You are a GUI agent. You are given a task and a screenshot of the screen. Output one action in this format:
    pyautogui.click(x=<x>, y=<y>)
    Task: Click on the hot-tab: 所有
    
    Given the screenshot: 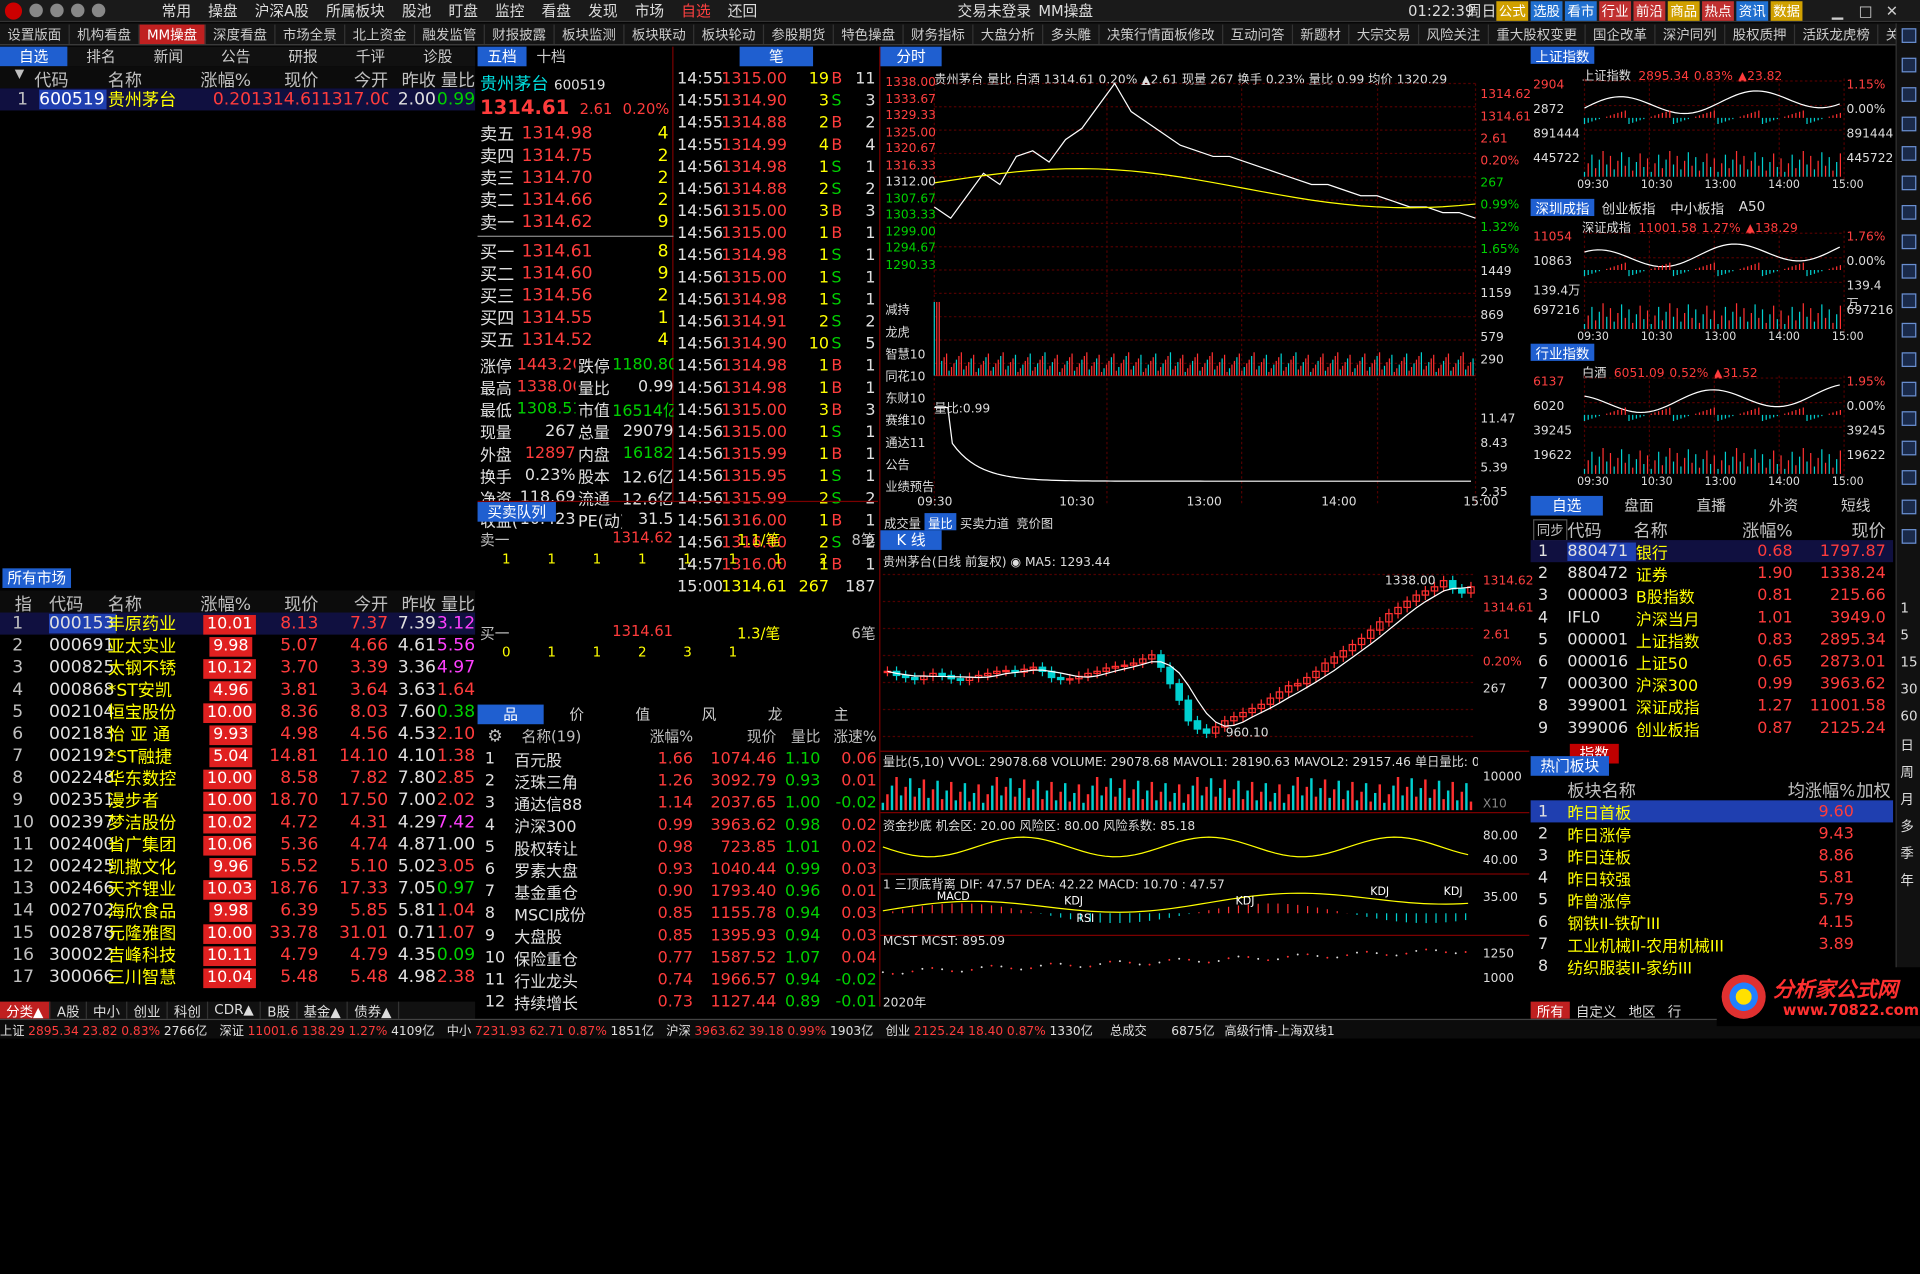 What is the action you would take?
    pyautogui.click(x=1550, y=1010)
    